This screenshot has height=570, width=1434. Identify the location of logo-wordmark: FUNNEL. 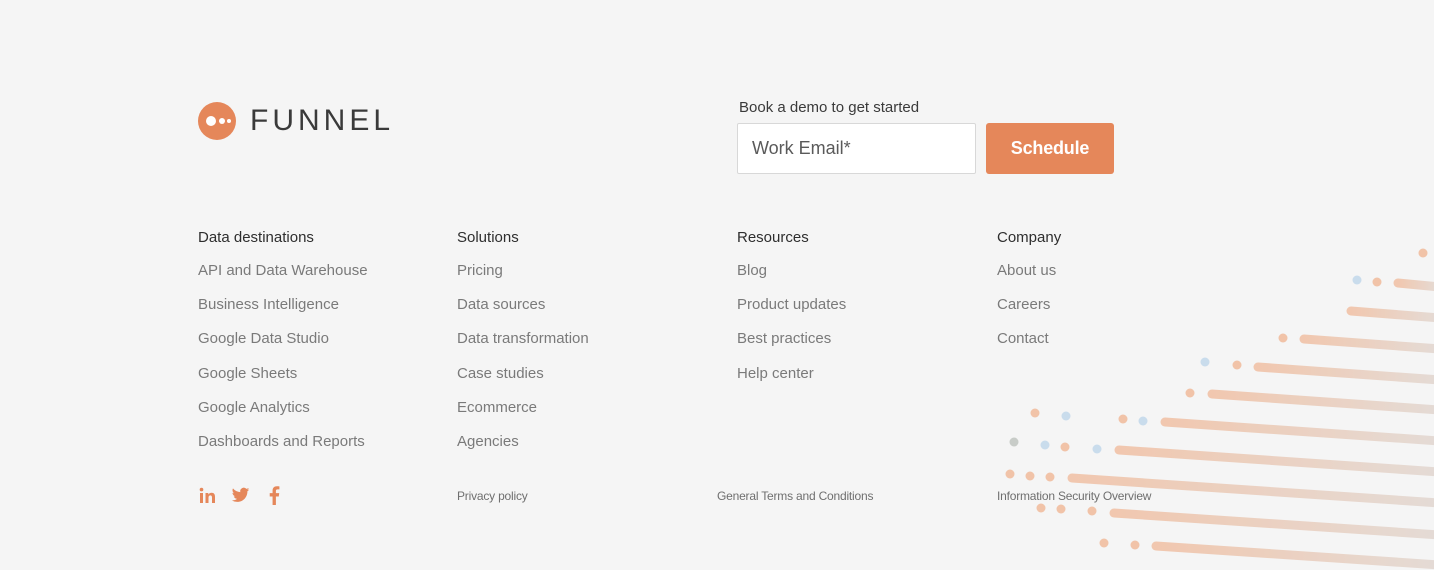
(322, 120).